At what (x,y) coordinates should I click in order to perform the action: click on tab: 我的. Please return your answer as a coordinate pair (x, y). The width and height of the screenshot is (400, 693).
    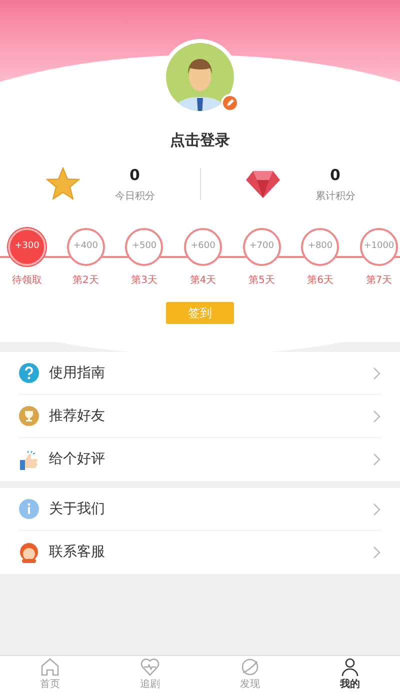
    Looking at the image, I should click on (350, 674).